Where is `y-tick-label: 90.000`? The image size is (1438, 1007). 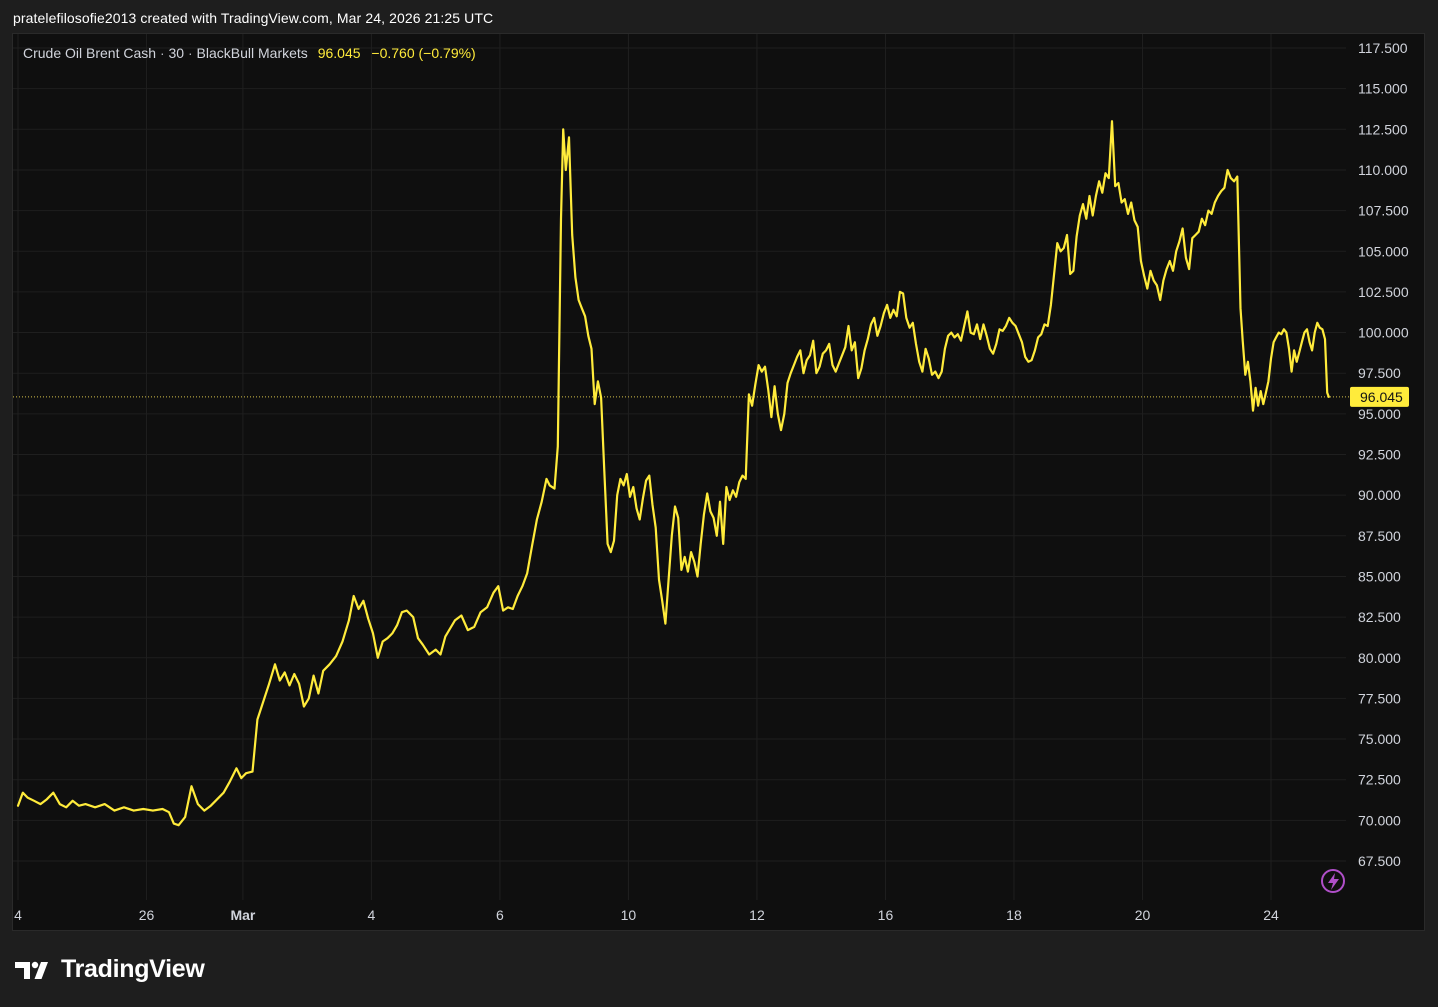 y-tick-label: 90.000 is located at coordinates (1379, 495).